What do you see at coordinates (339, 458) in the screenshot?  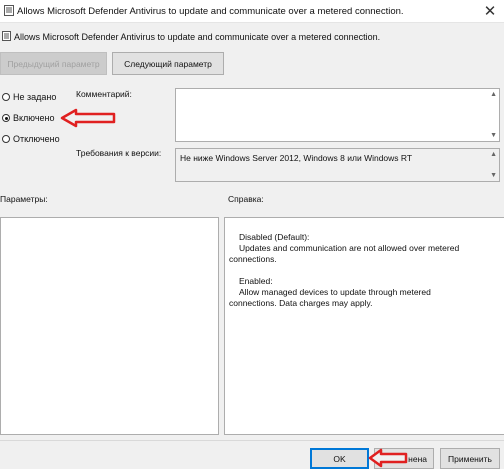 I see `ok-button: OK` at bounding box center [339, 458].